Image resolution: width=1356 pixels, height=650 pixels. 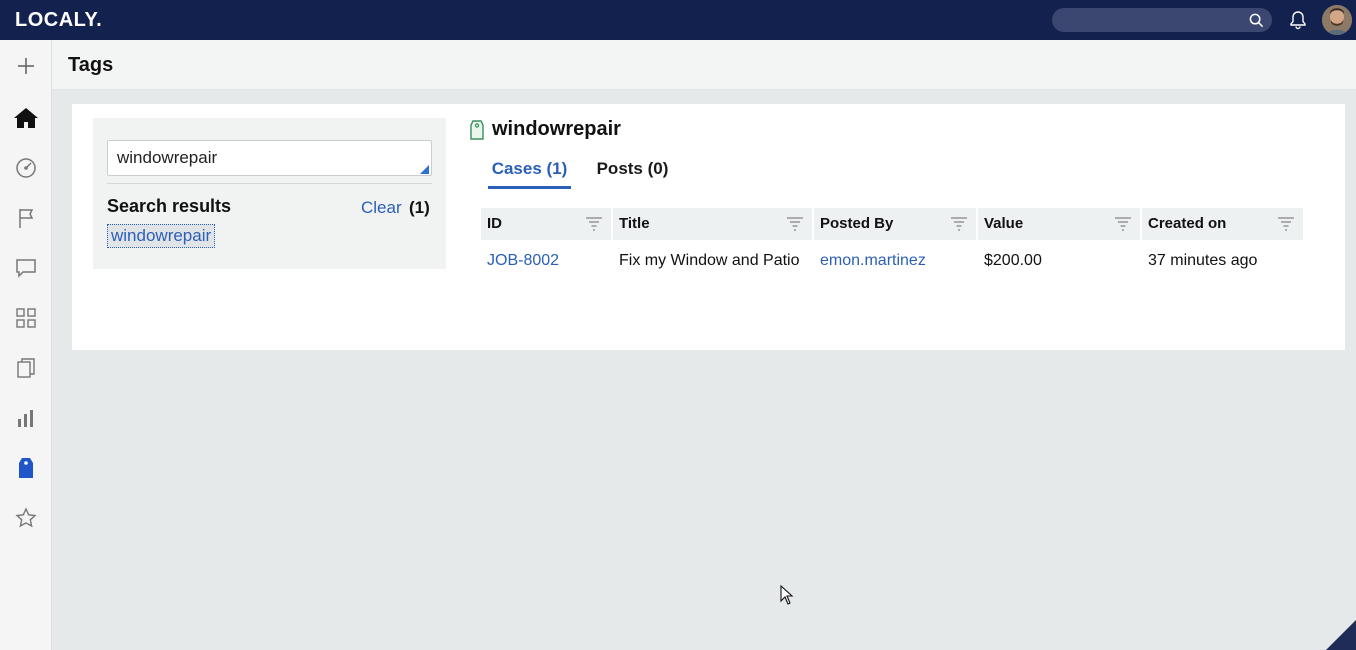 I want to click on grid-icon, so click(x=26, y=318).